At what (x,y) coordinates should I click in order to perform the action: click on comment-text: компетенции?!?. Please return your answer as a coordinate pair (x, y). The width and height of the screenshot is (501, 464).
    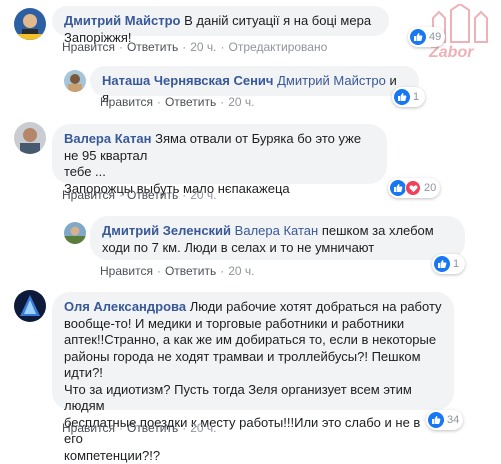
    Looking at the image, I should click on (253, 456).